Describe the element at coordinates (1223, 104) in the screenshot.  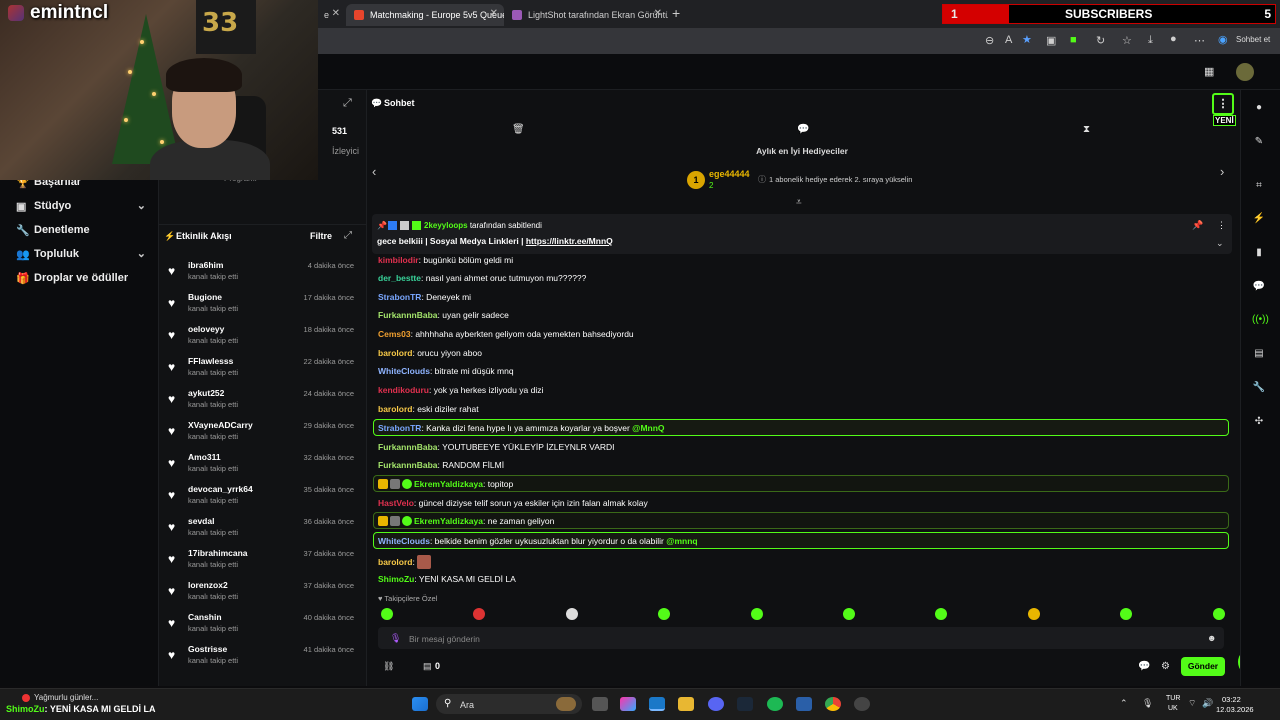
I see `chat-menu-button: ⋮` at that location.